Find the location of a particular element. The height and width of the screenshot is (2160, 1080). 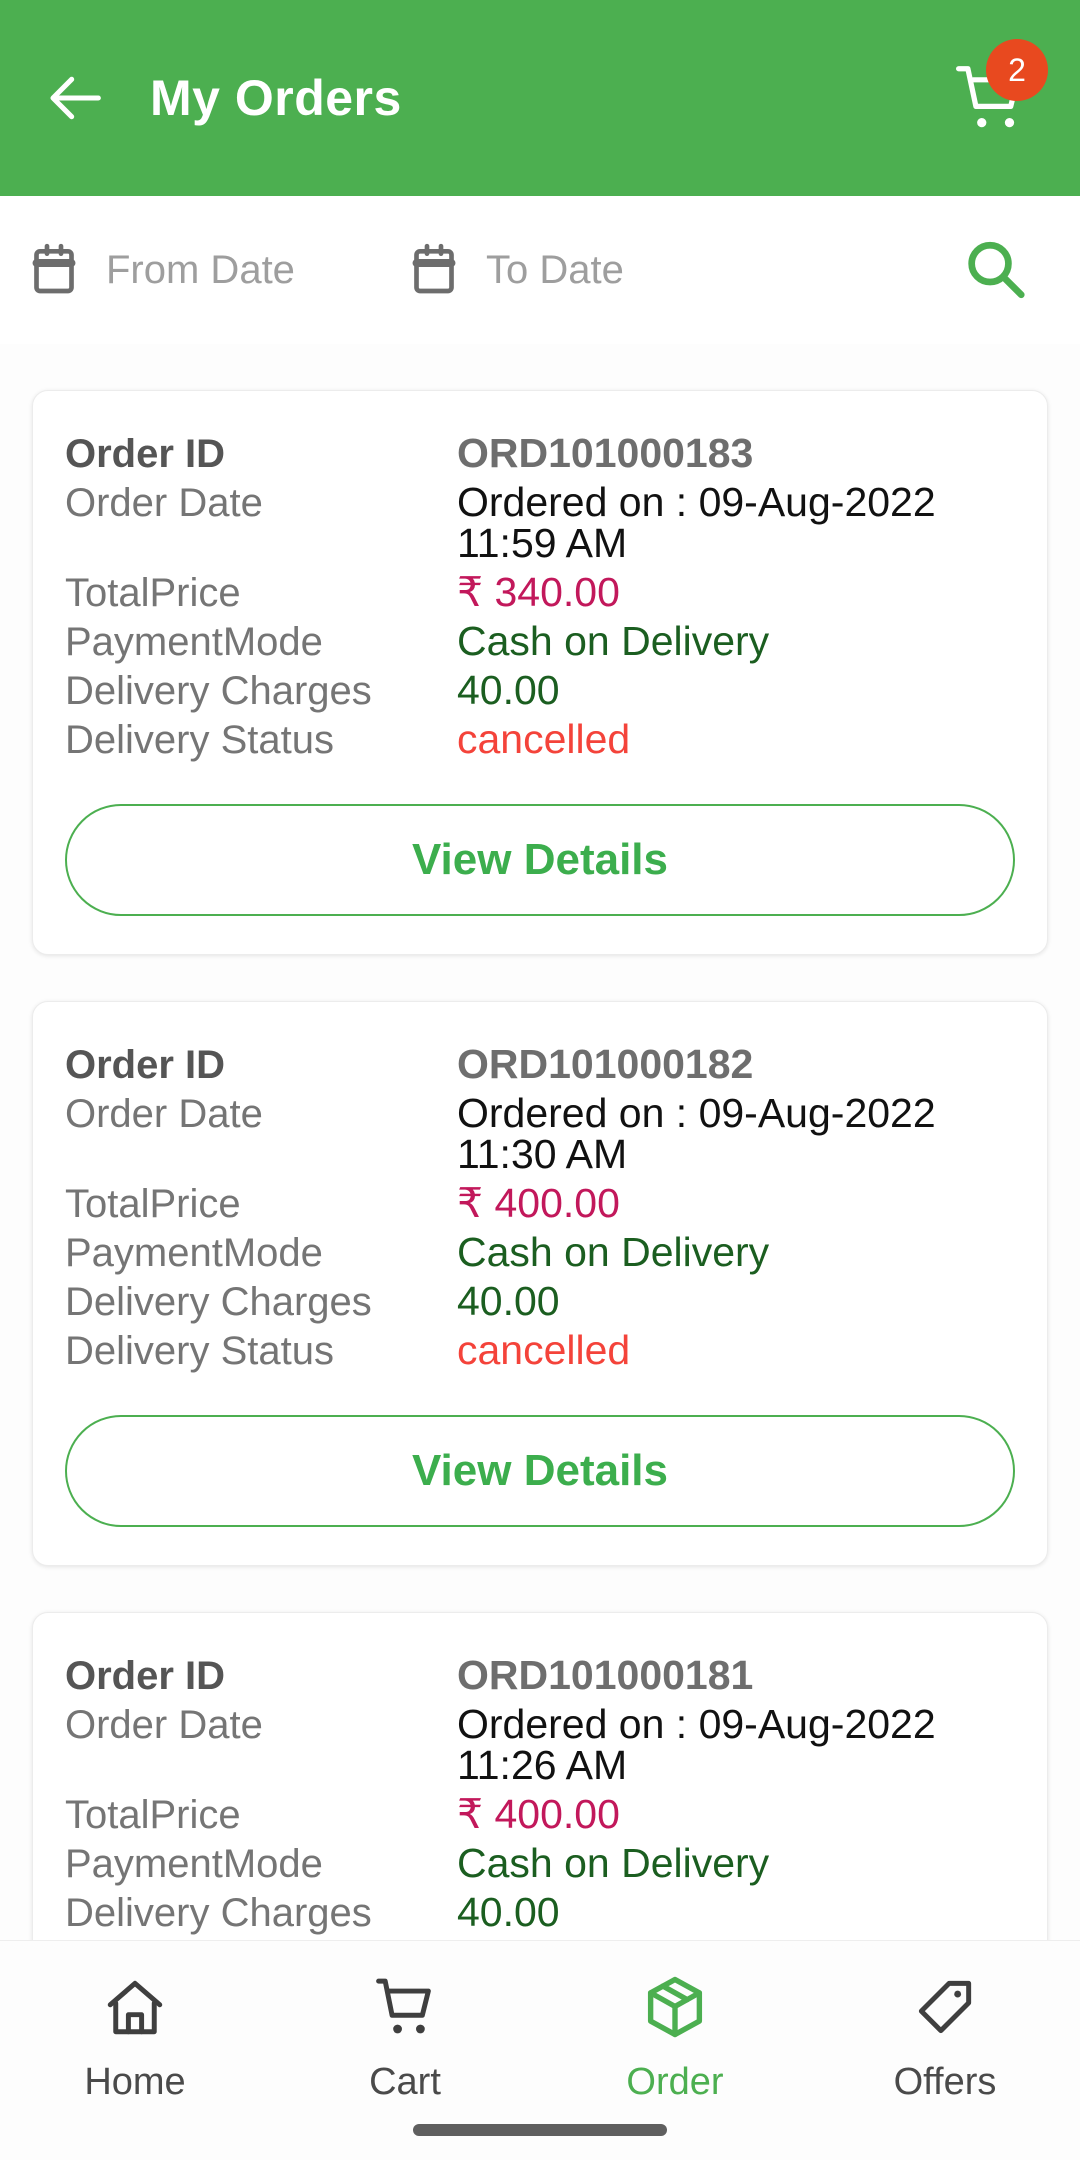

order-id-value: ORD101000183 is located at coordinates (605, 453).